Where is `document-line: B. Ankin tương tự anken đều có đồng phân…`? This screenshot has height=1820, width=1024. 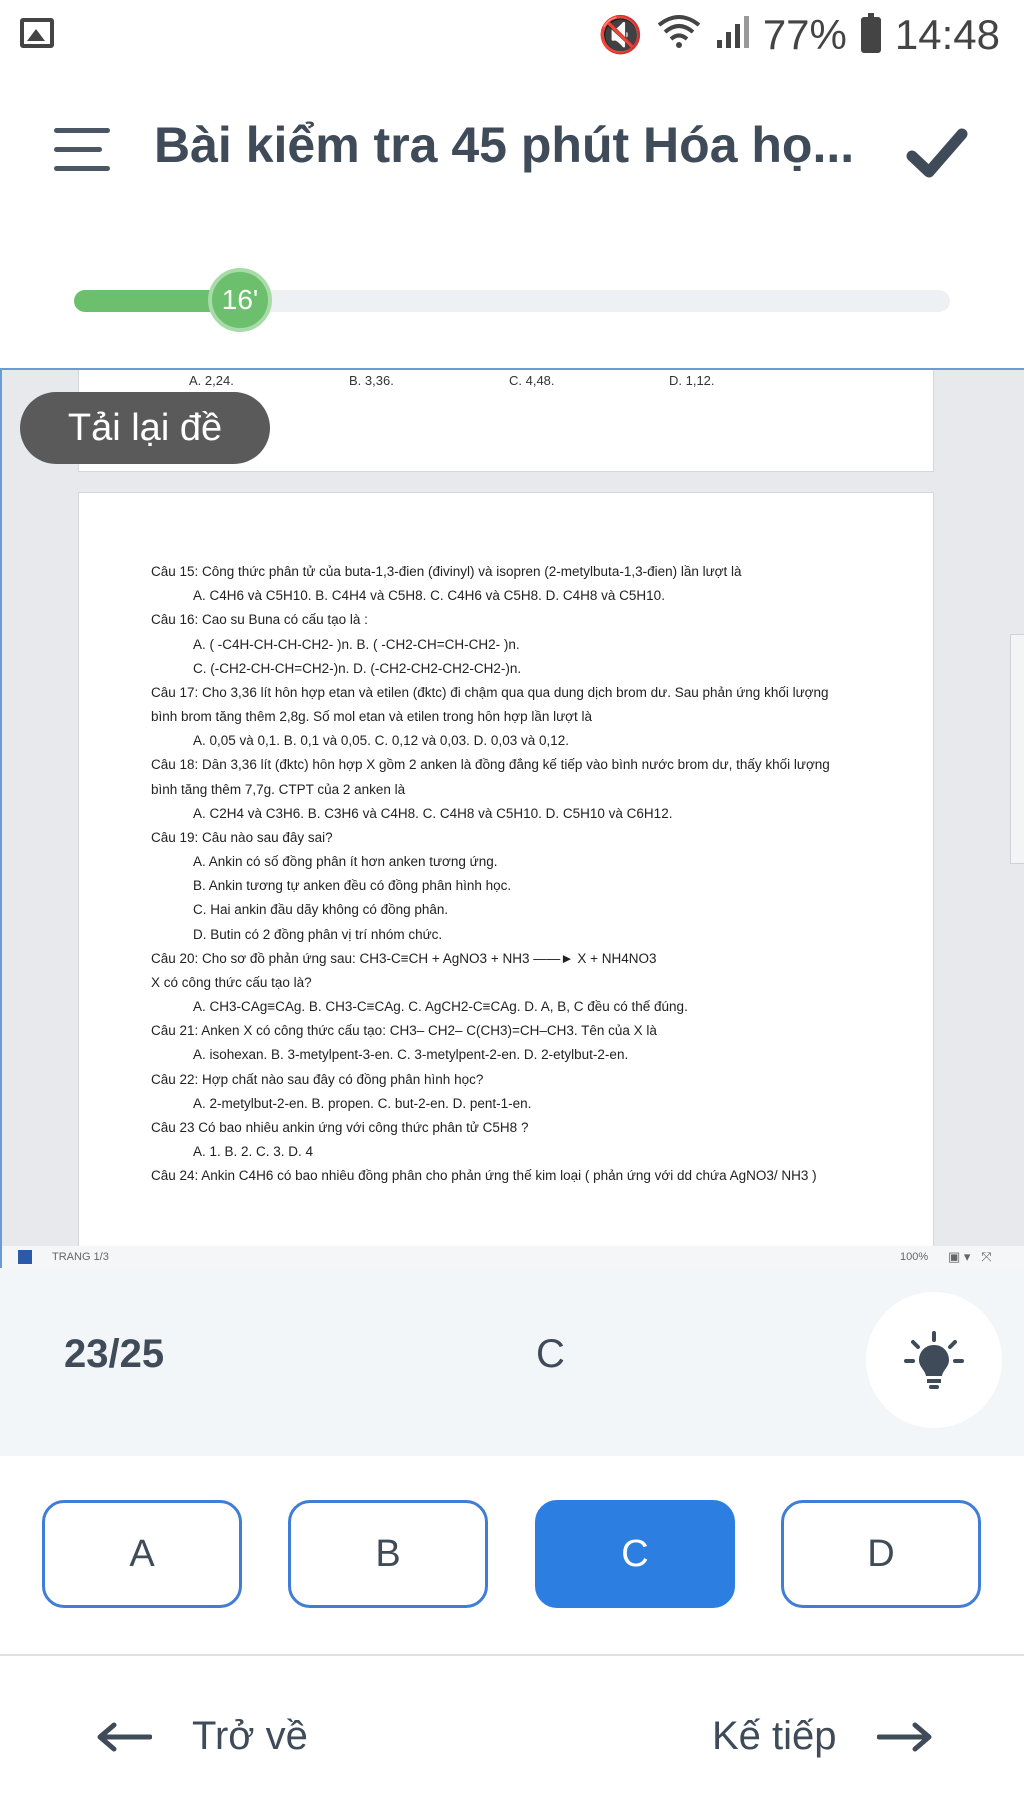
document-line: B. Ankin tương tự anken đều có đồng phân… is located at coordinates (352, 886).